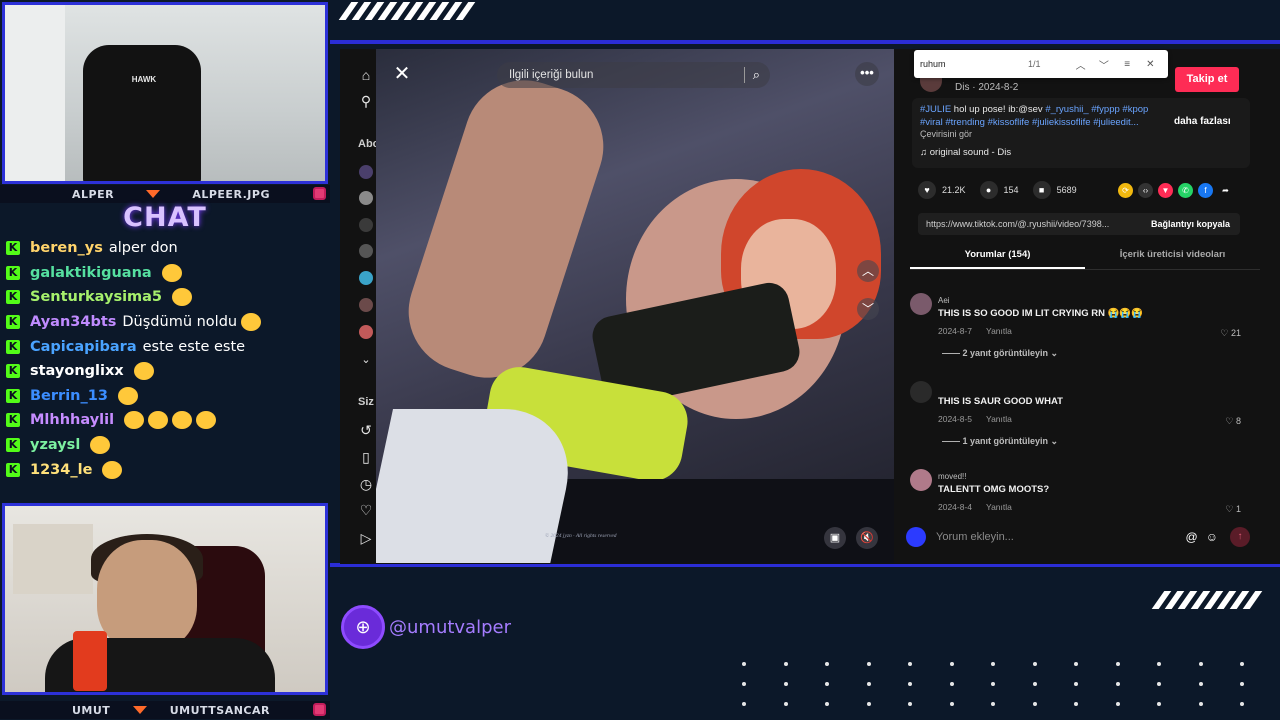  Describe the element at coordinates (91, 710) in the screenshot. I see `cam-name-left: UMUT` at that location.